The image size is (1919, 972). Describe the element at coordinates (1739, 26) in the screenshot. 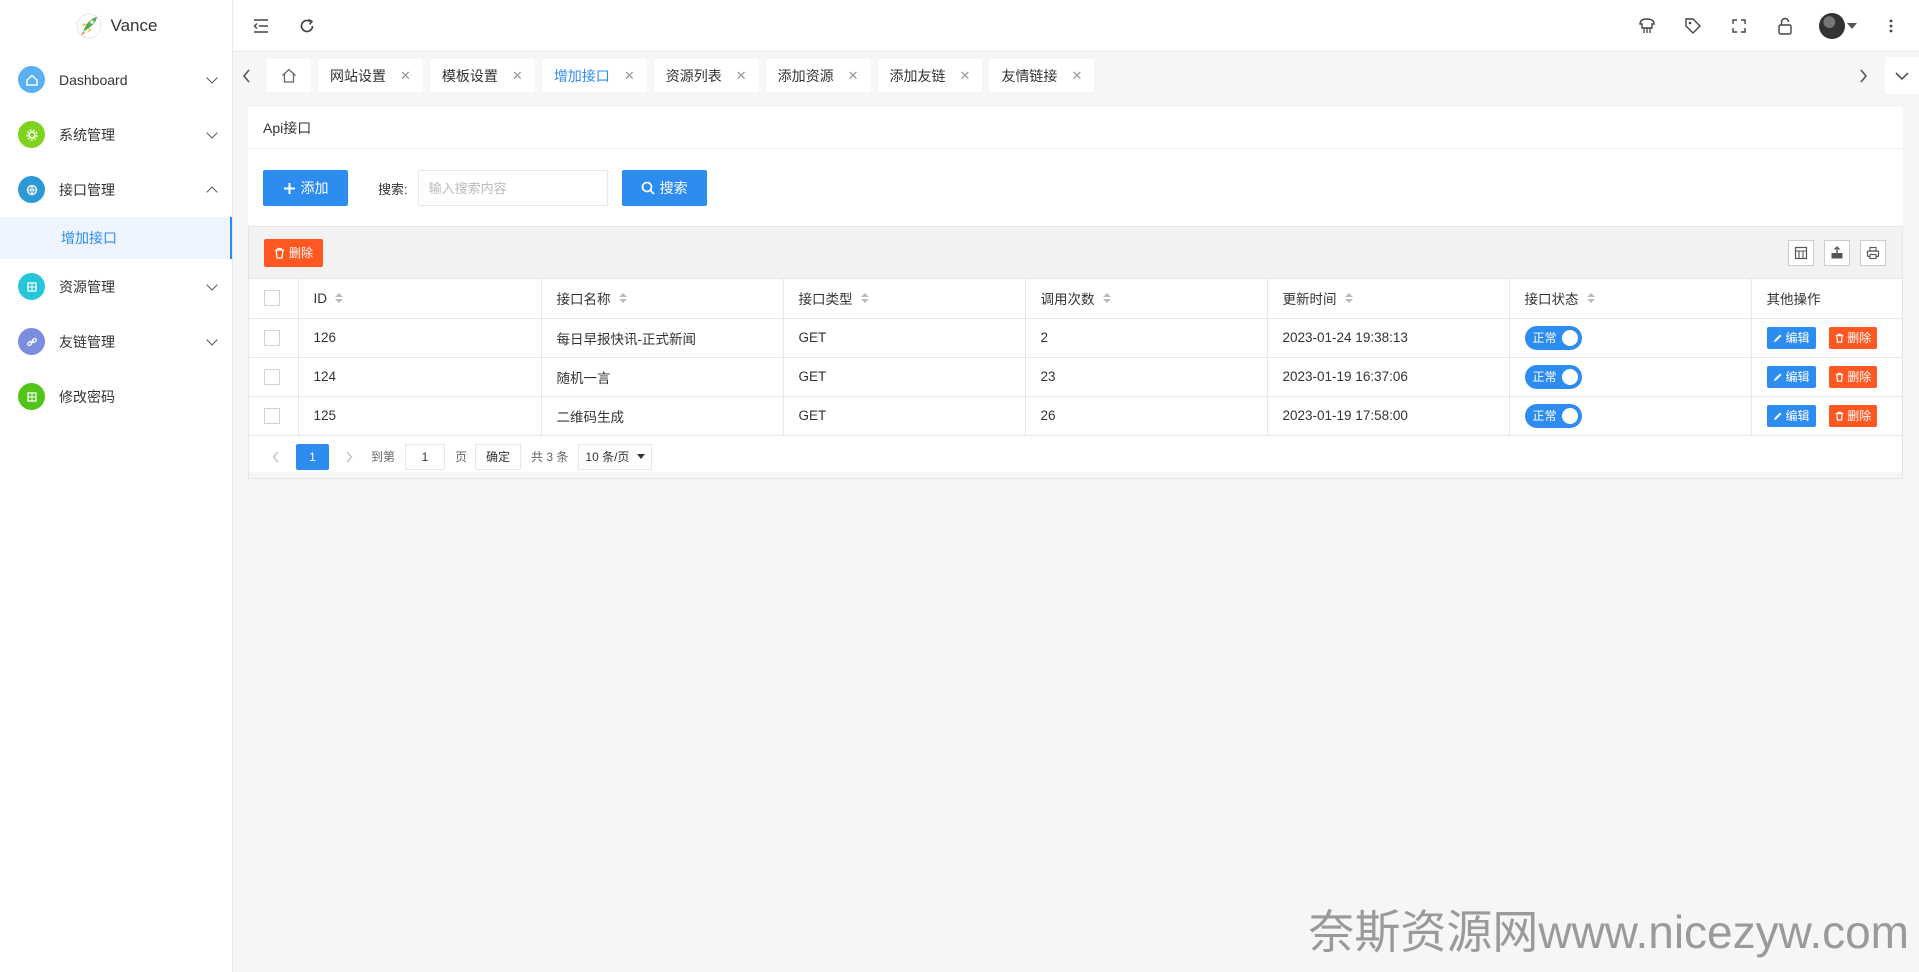

I see `fullscreen-icon` at that location.